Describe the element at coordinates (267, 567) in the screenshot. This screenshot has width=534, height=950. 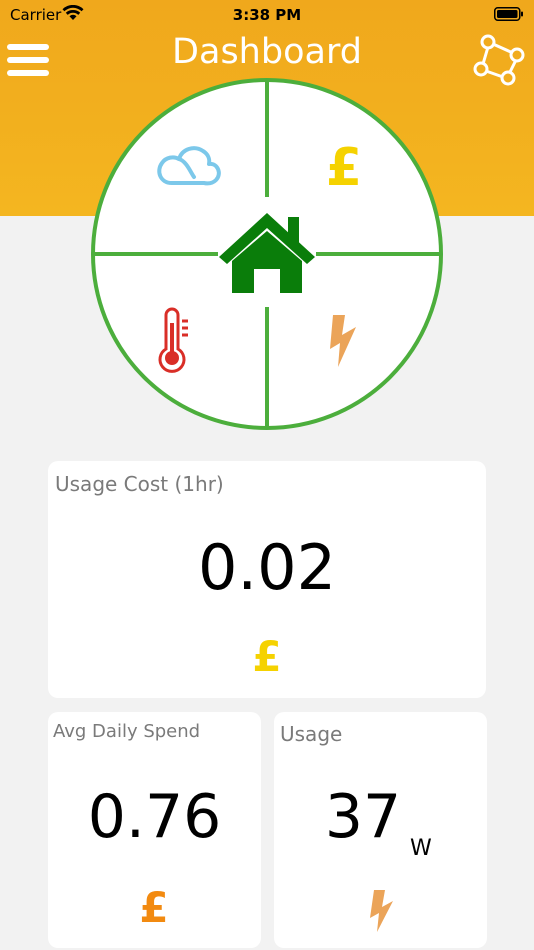
I see `usage-cost-value: 0.02` at that location.